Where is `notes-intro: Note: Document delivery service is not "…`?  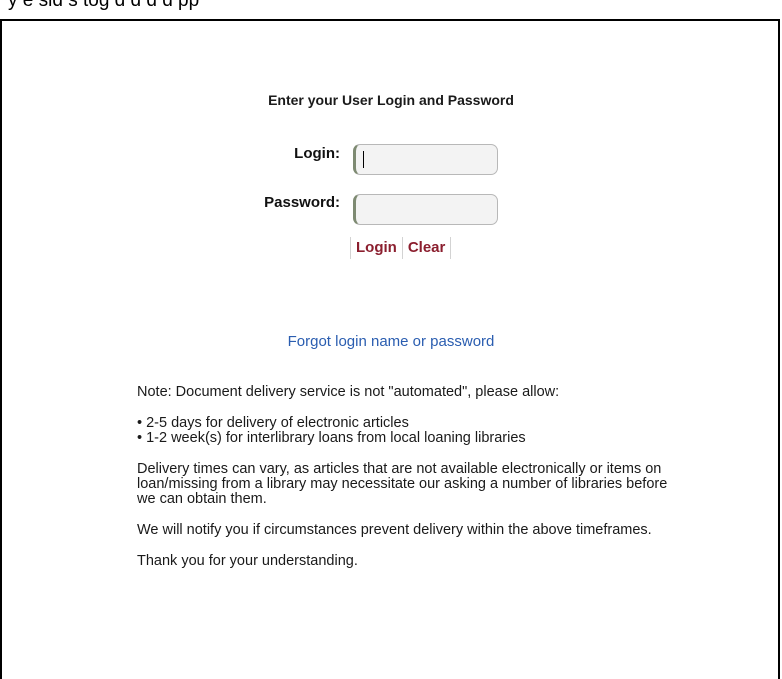 notes-intro: Note: Document delivery service is not "… is located at coordinates (348, 392).